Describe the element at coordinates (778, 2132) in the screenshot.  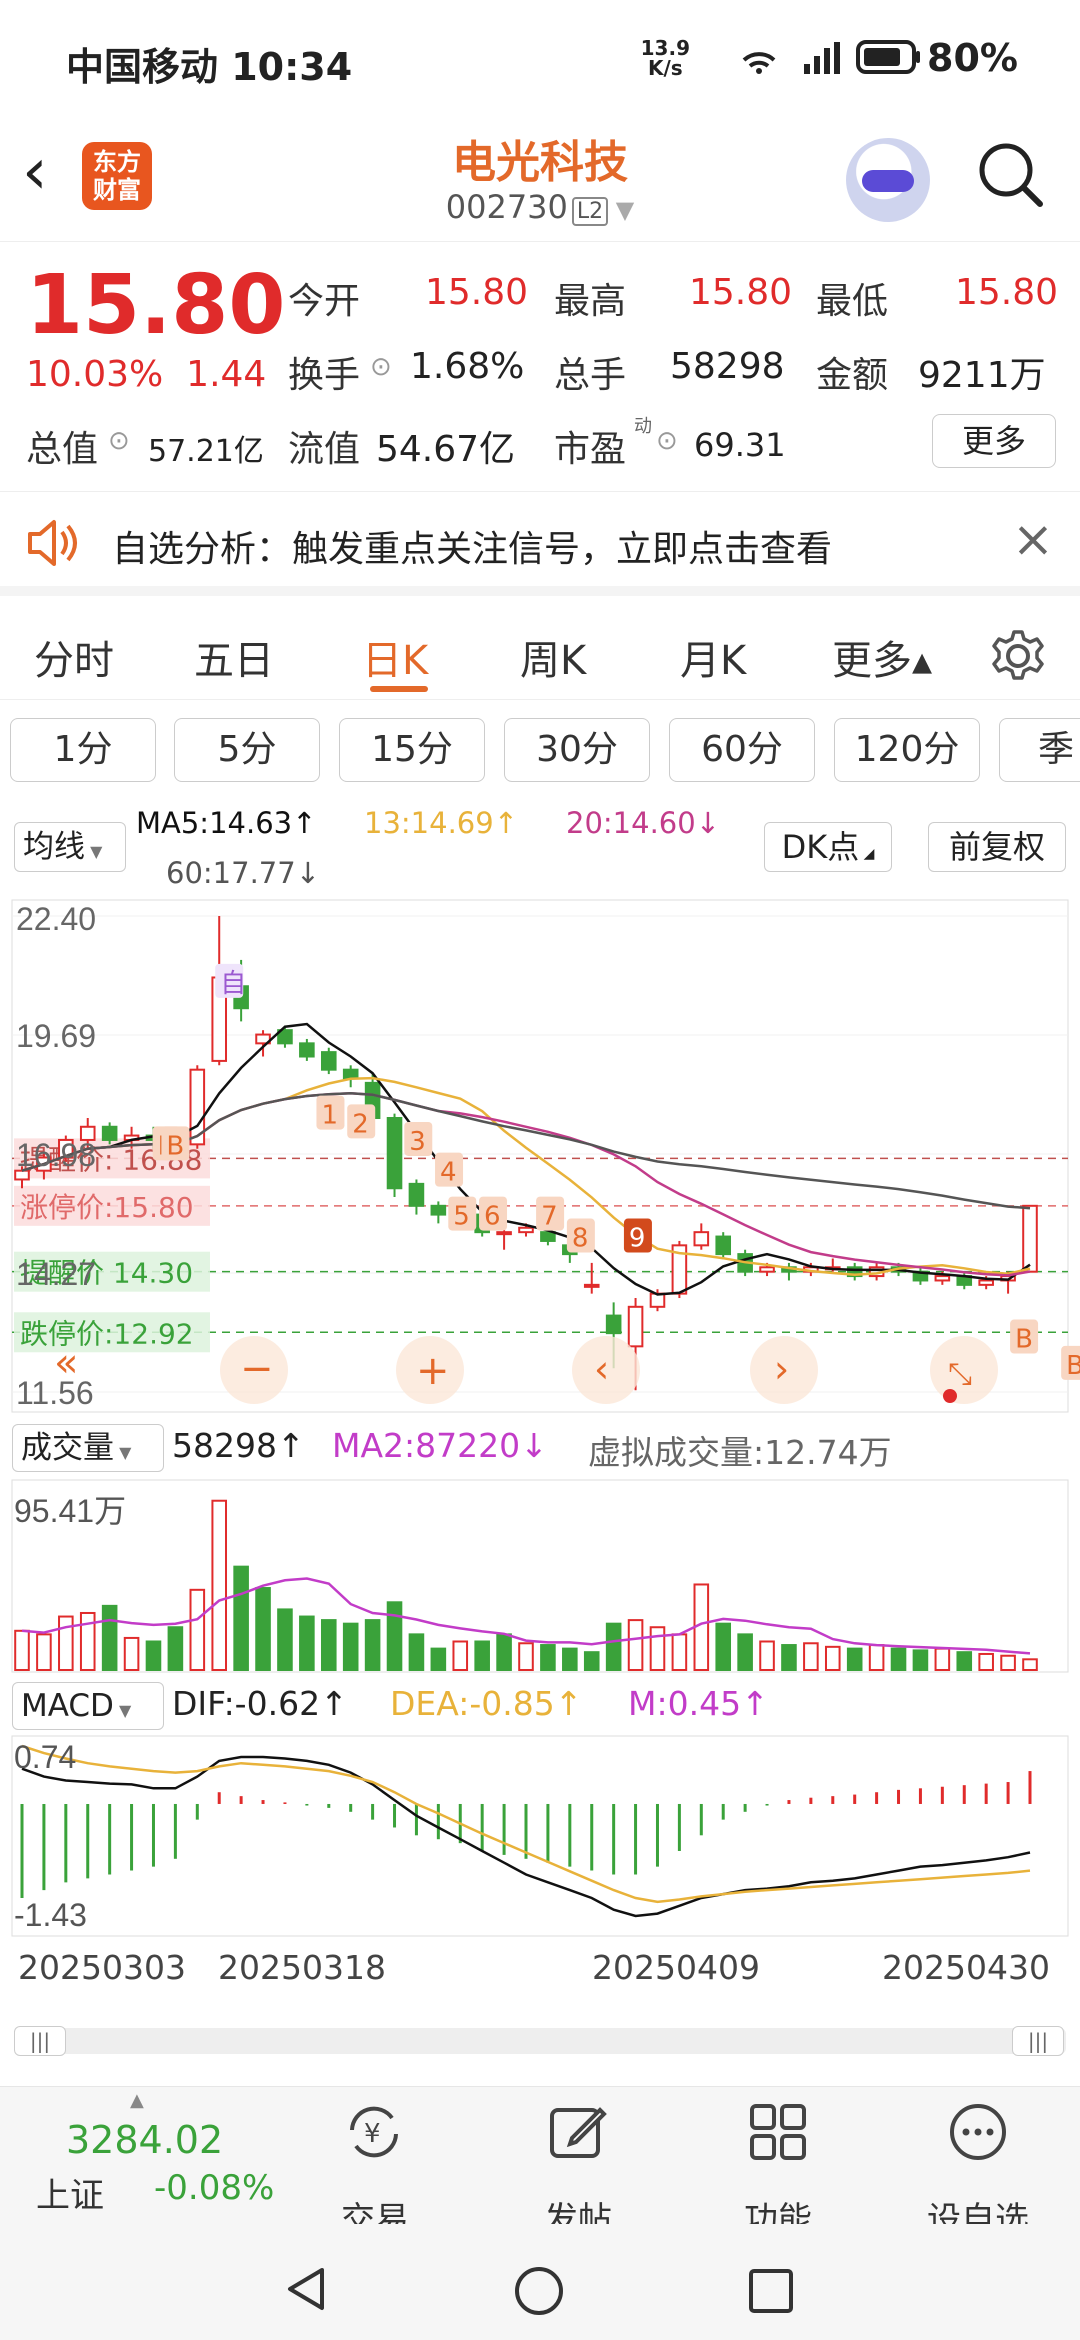
I see `functions-icon` at that location.